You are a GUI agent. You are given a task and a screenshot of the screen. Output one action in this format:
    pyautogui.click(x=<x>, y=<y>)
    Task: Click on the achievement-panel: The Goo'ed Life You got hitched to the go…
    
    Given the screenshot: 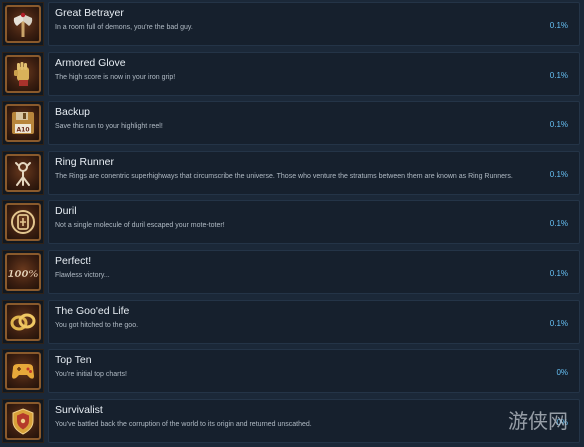 What is the action you would take?
    pyautogui.click(x=314, y=322)
    